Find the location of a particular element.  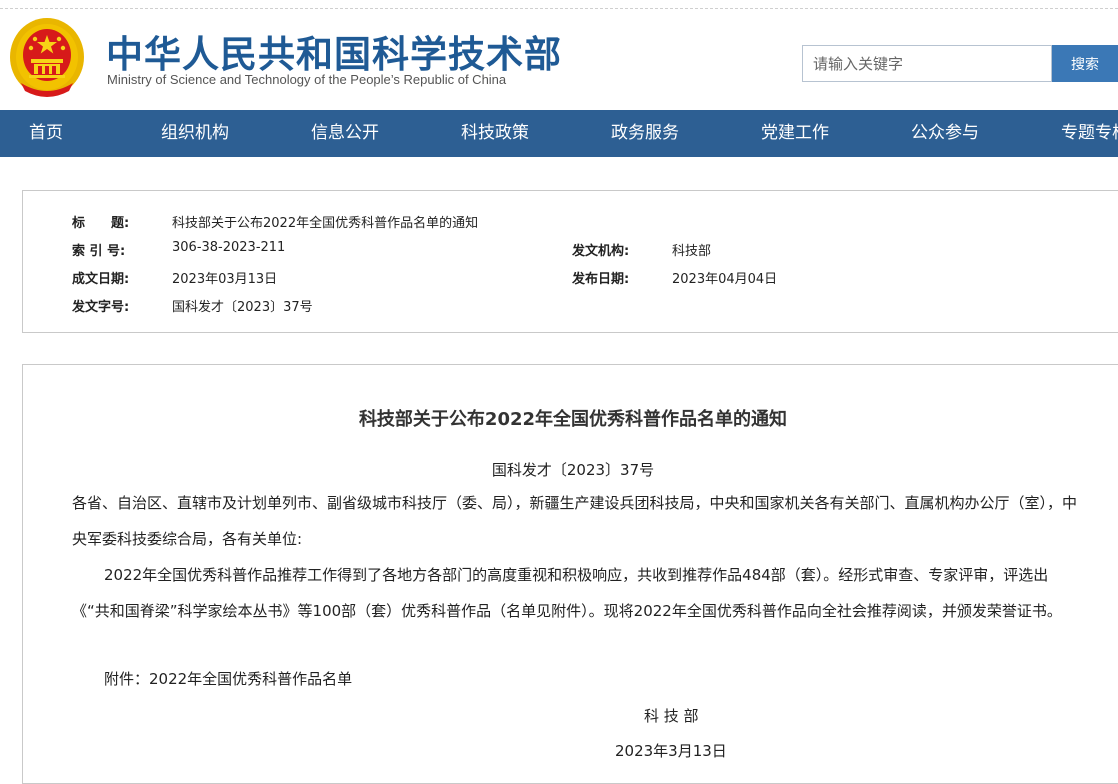

nav-item-services: 政务服务 is located at coordinates (645, 133).